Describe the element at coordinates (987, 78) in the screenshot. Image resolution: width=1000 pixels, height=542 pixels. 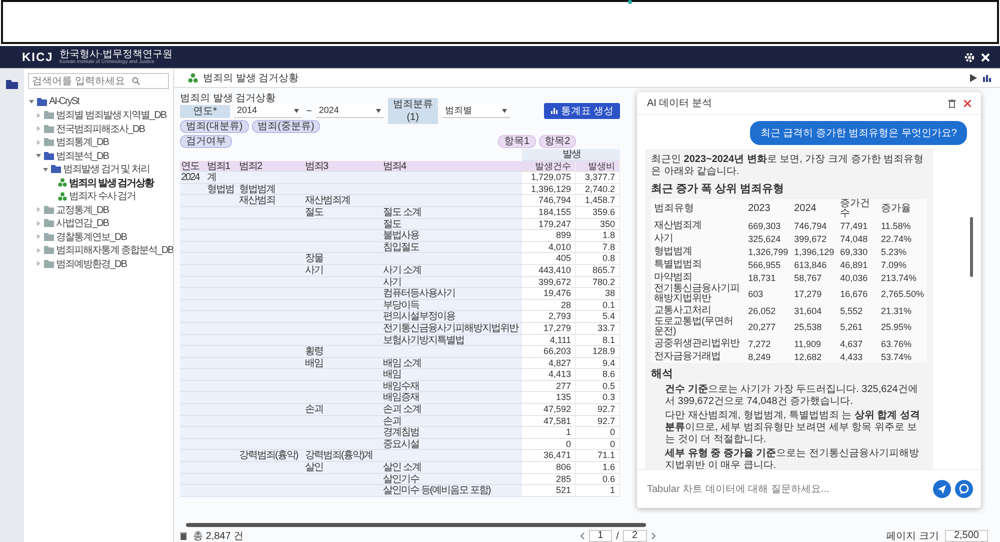
I see `column-chart-icon` at that location.